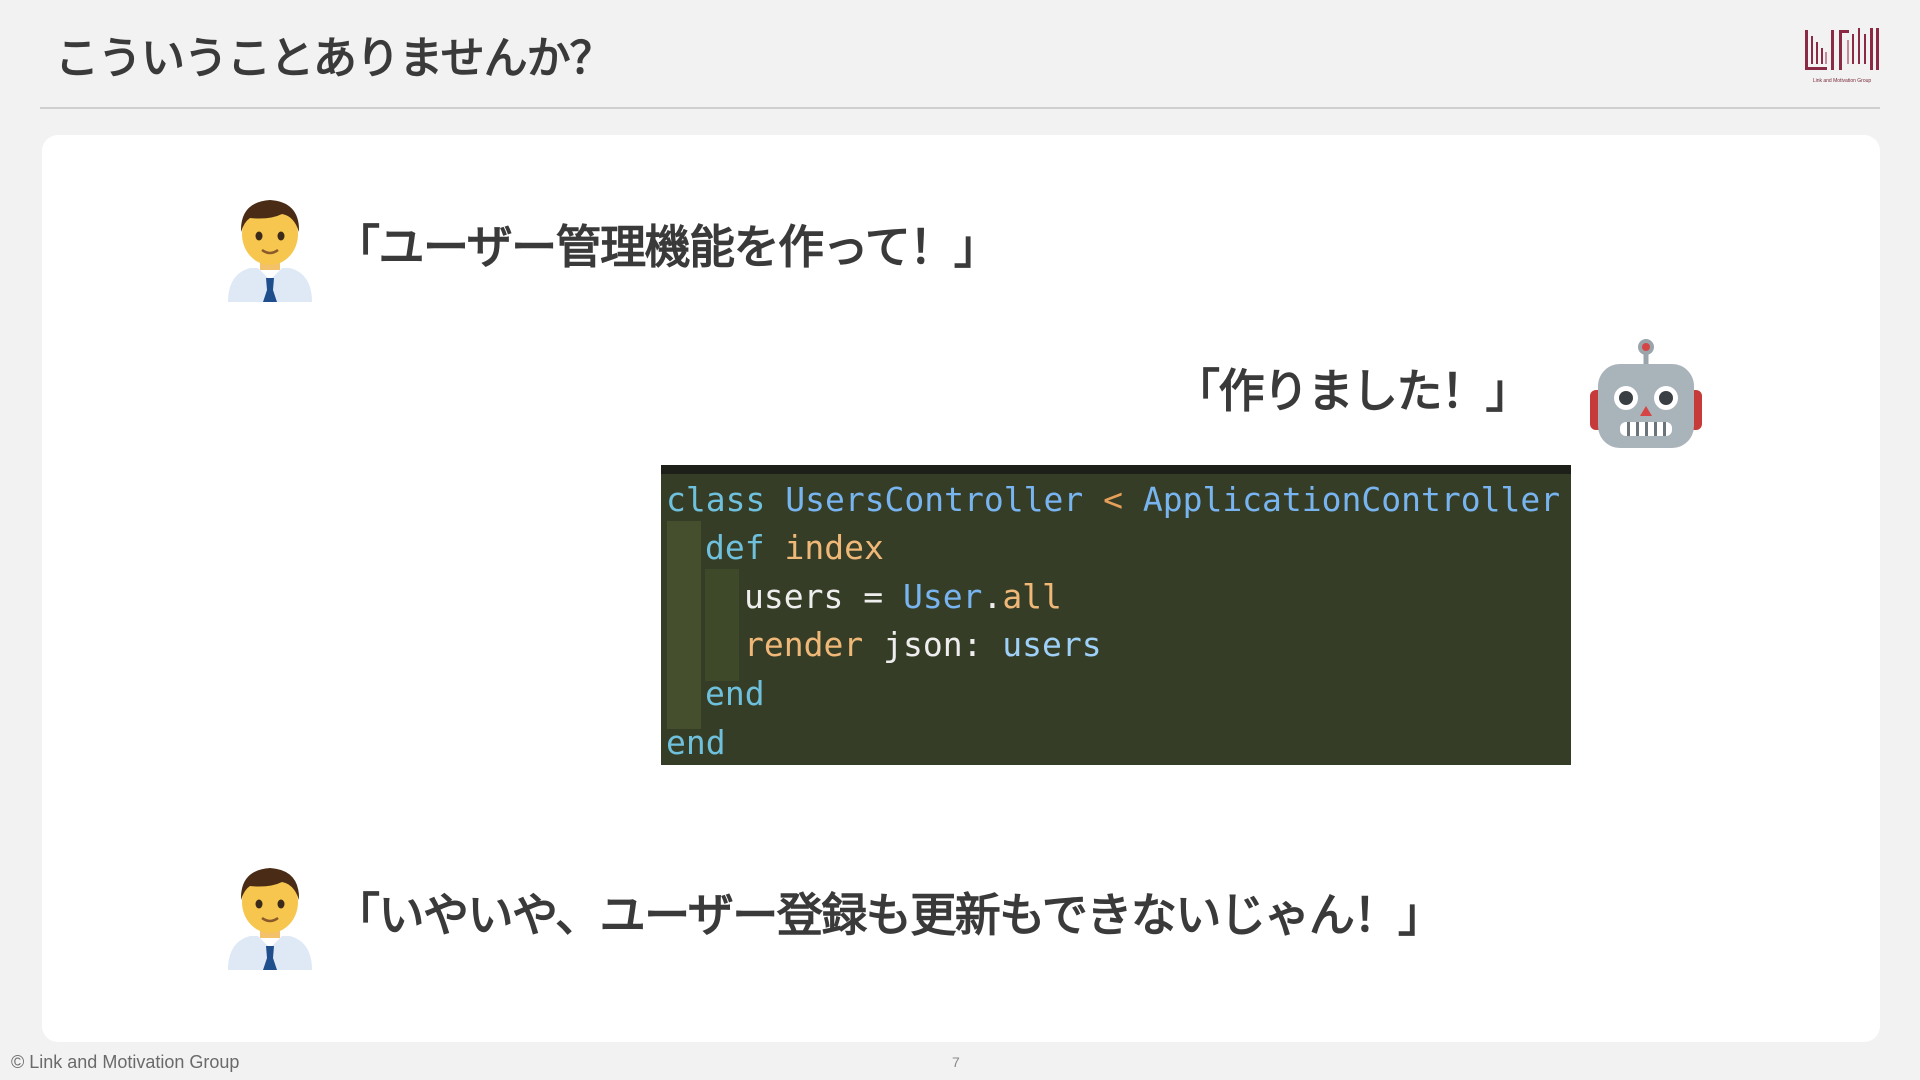  Describe the element at coordinates (334, 58) in the screenshot. I see `slide-title: こういうことありませんか？` at that location.